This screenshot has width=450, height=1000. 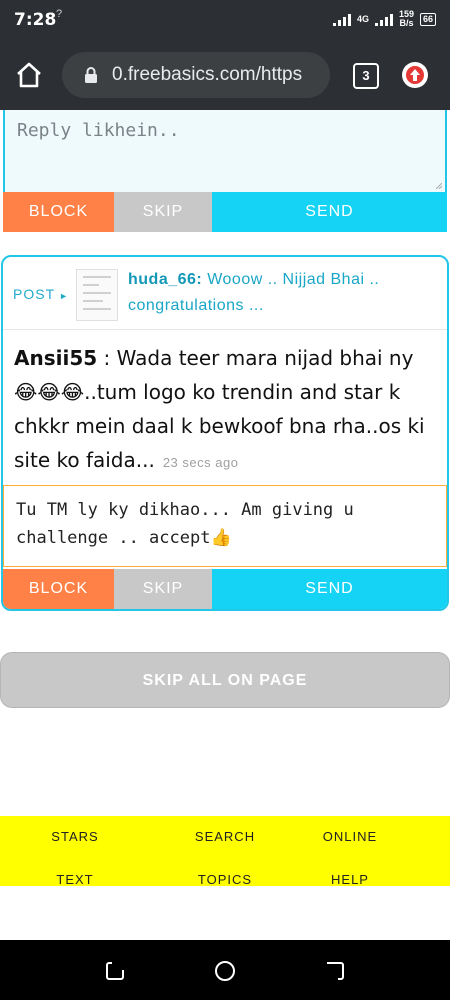 What do you see at coordinates (439, 186) in the screenshot?
I see `resize-handle-icon` at bounding box center [439, 186].